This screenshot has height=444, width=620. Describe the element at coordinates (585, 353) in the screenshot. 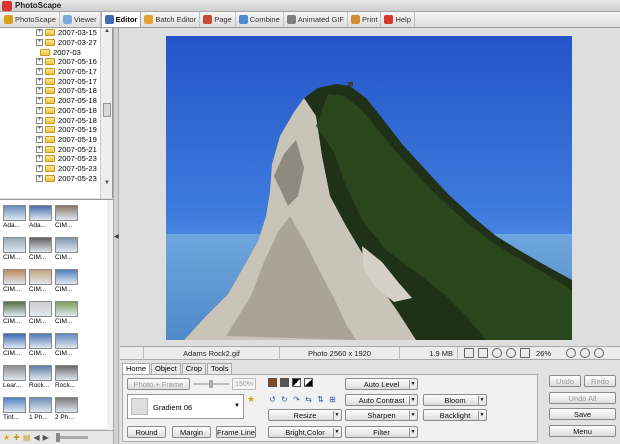

I see `zoom-out-icon` at that location.